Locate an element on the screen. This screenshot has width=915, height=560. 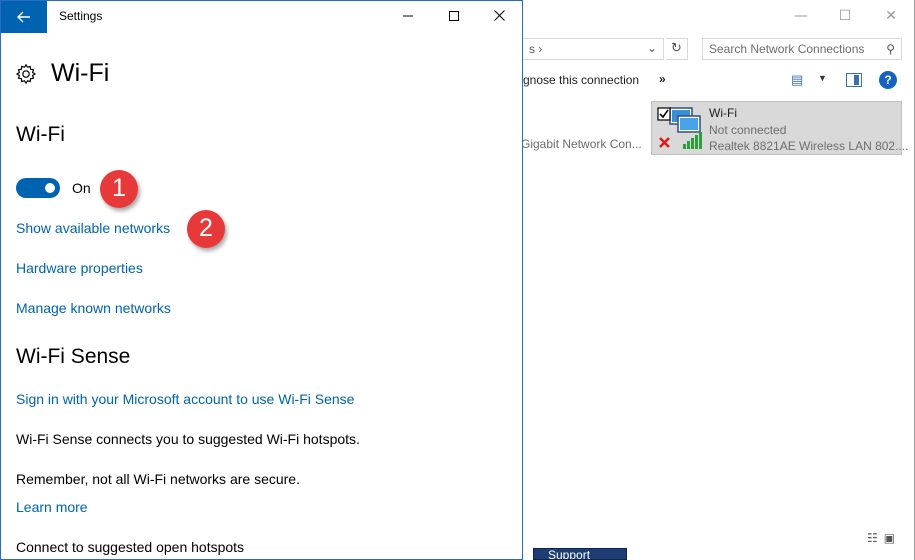
open-hotspots-label: Connect to suggested open hotspots is located at coordinates (130, 547).